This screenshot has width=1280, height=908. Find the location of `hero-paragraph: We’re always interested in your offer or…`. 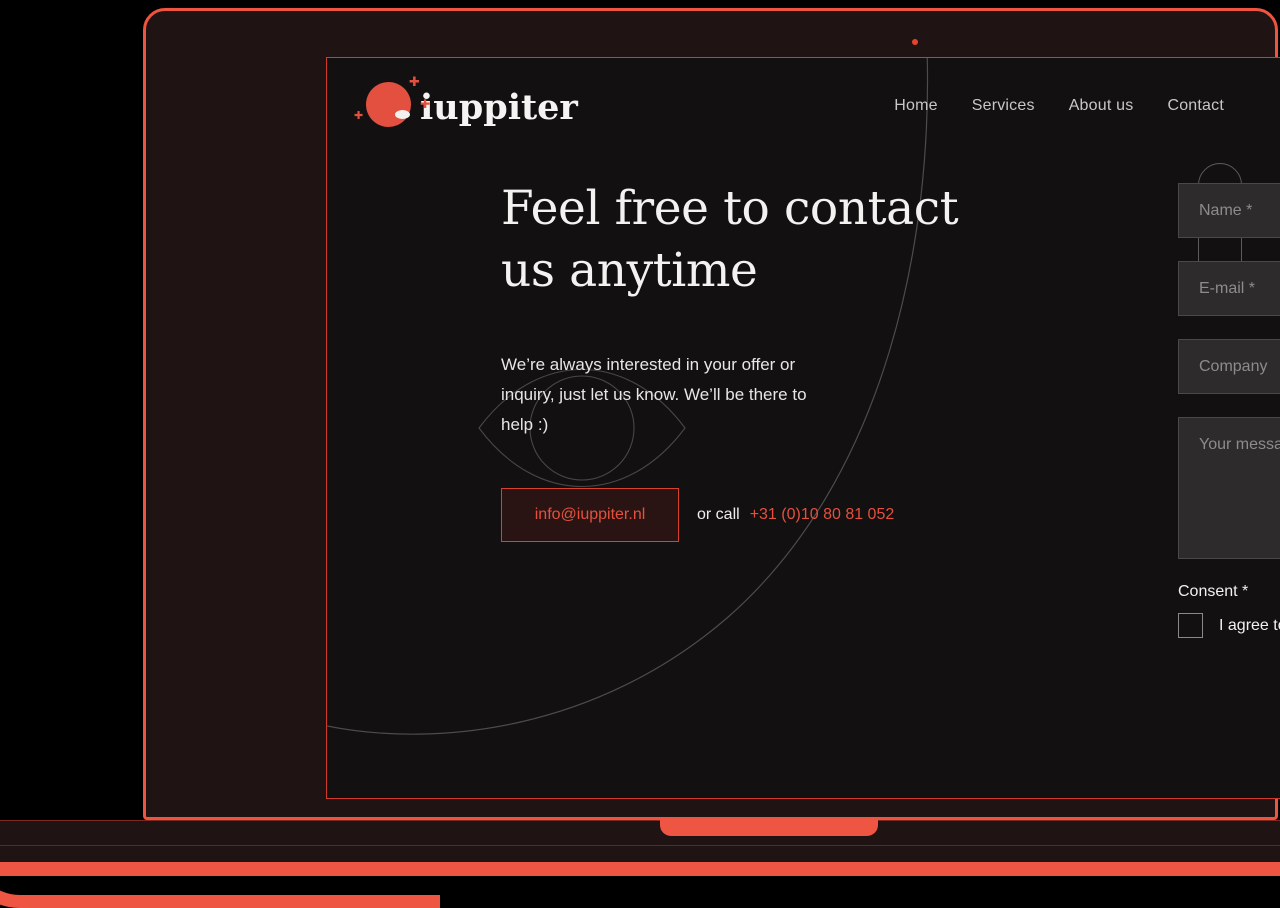

hero-paragraph: We’re always interested in your offer or… is located at coordinates (654, 394).